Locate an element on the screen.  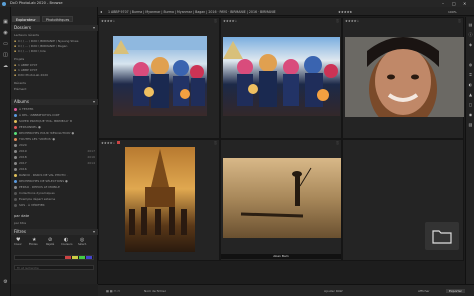
export-button: Exporter is located at coordinates (455, 290).